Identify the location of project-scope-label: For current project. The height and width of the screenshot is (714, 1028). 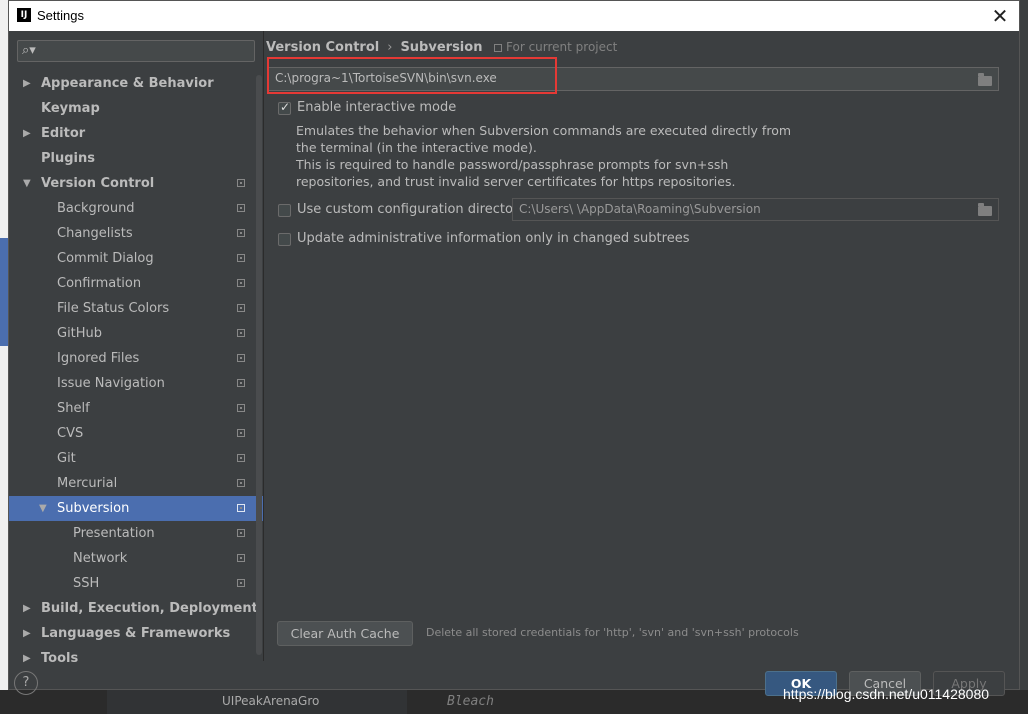
(555, 47).